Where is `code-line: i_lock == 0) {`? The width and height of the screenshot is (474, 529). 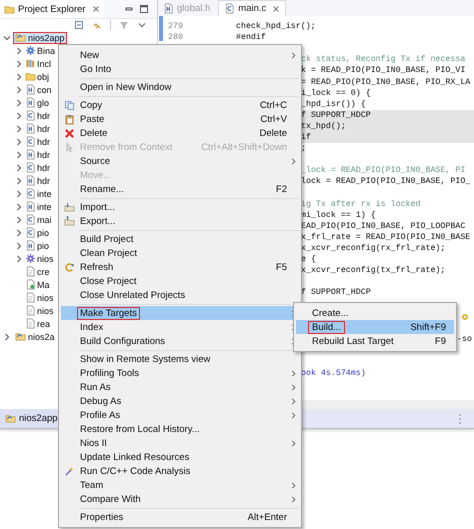
code-line: i_lock == 0) { is located at coordinates (336, 93).